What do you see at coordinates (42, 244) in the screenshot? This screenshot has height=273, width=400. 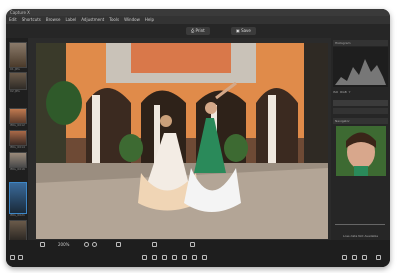 I see `fit-screen-icon` at bounding box center [42, 244].